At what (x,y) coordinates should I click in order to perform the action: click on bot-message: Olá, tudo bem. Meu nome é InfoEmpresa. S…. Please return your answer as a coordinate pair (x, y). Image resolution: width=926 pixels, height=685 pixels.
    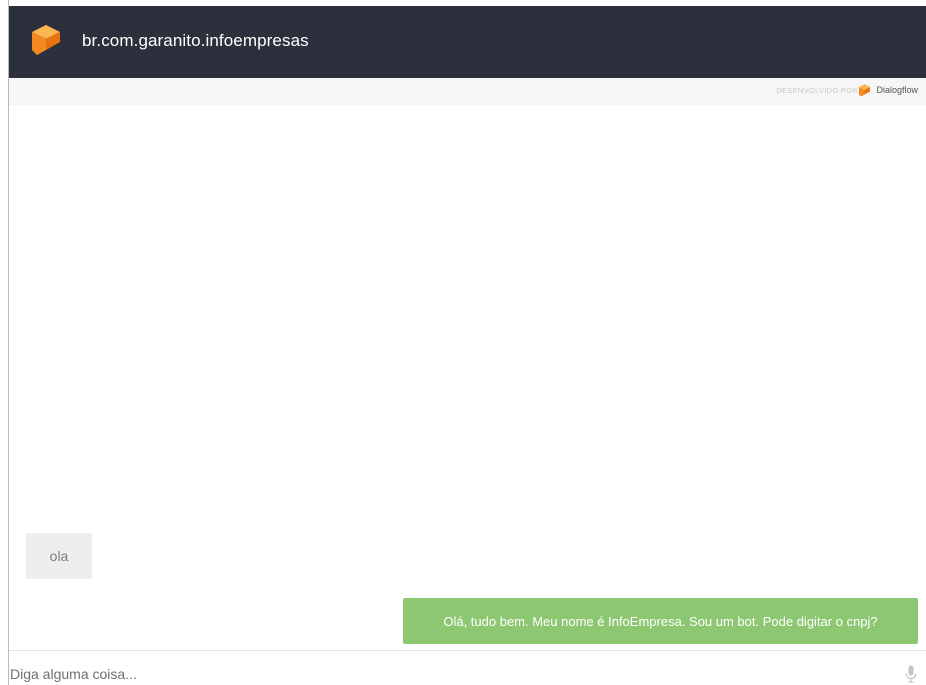
    Looking at the image, I should click on (660, 621).